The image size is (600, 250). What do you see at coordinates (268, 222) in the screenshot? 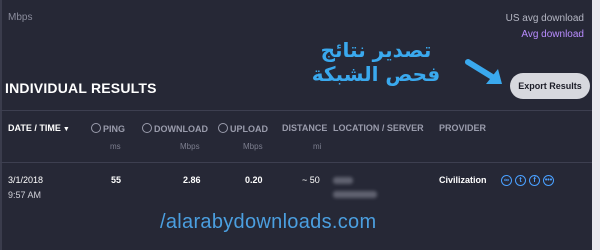
I see `site-watermark: /alarabydownloads.com` at bounding box center [268, 222].